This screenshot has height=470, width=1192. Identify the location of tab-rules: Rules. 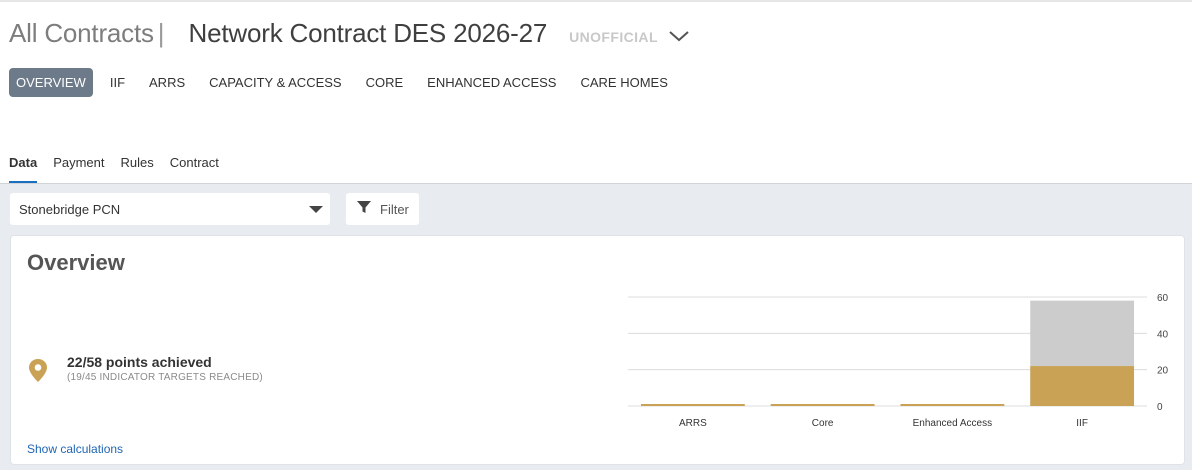
(137, 168).